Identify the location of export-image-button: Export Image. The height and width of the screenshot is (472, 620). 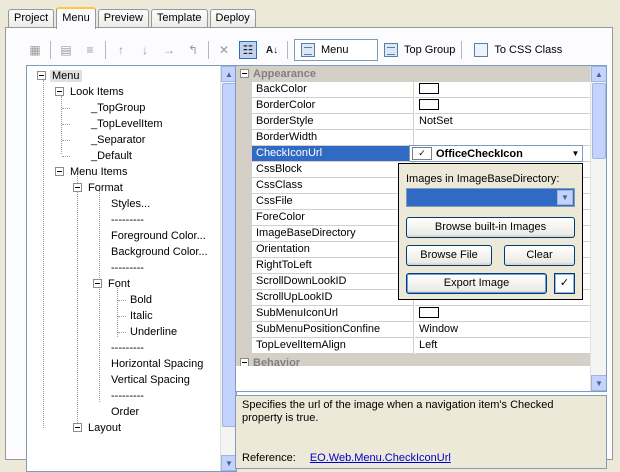
(476, 283).